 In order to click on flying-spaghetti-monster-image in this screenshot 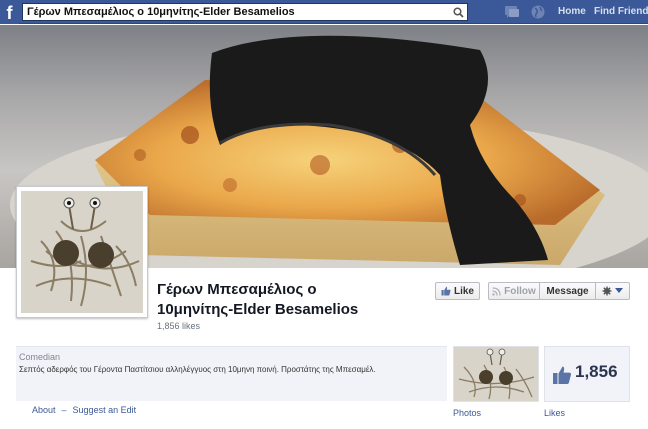, I will do `click(82, 252)`.